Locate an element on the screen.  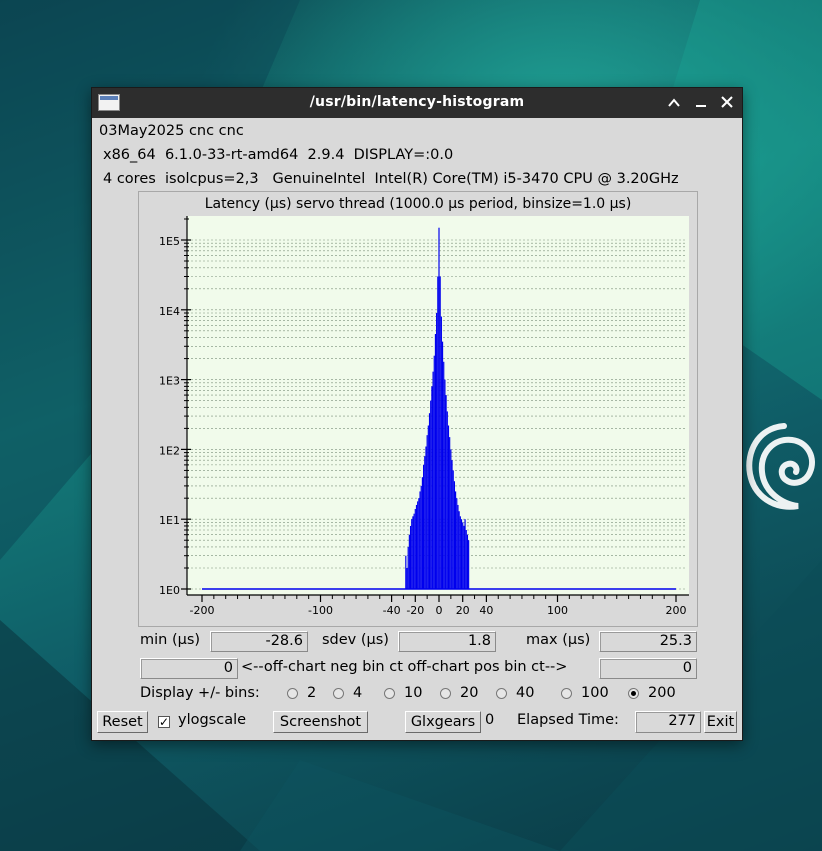
max-label: max (μs) is located at coordinates (558, 640).